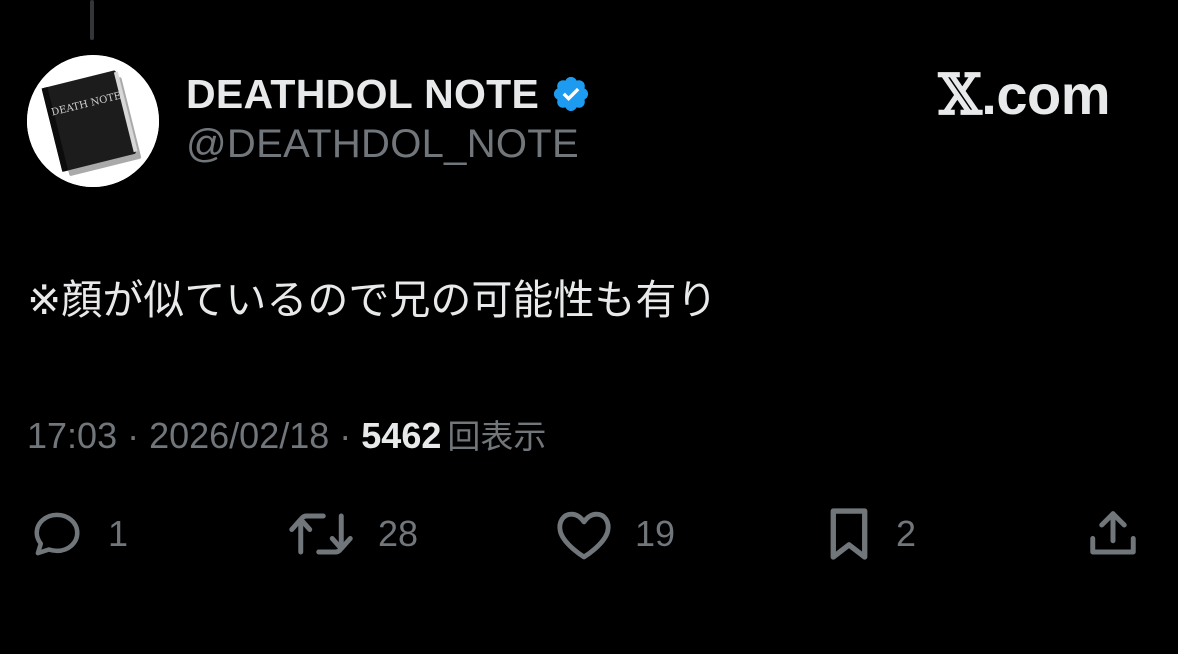  What do you see at coordinates (321, 534) in the screenshot?
I see `retweet-icon` at bounding box center [321, 534].